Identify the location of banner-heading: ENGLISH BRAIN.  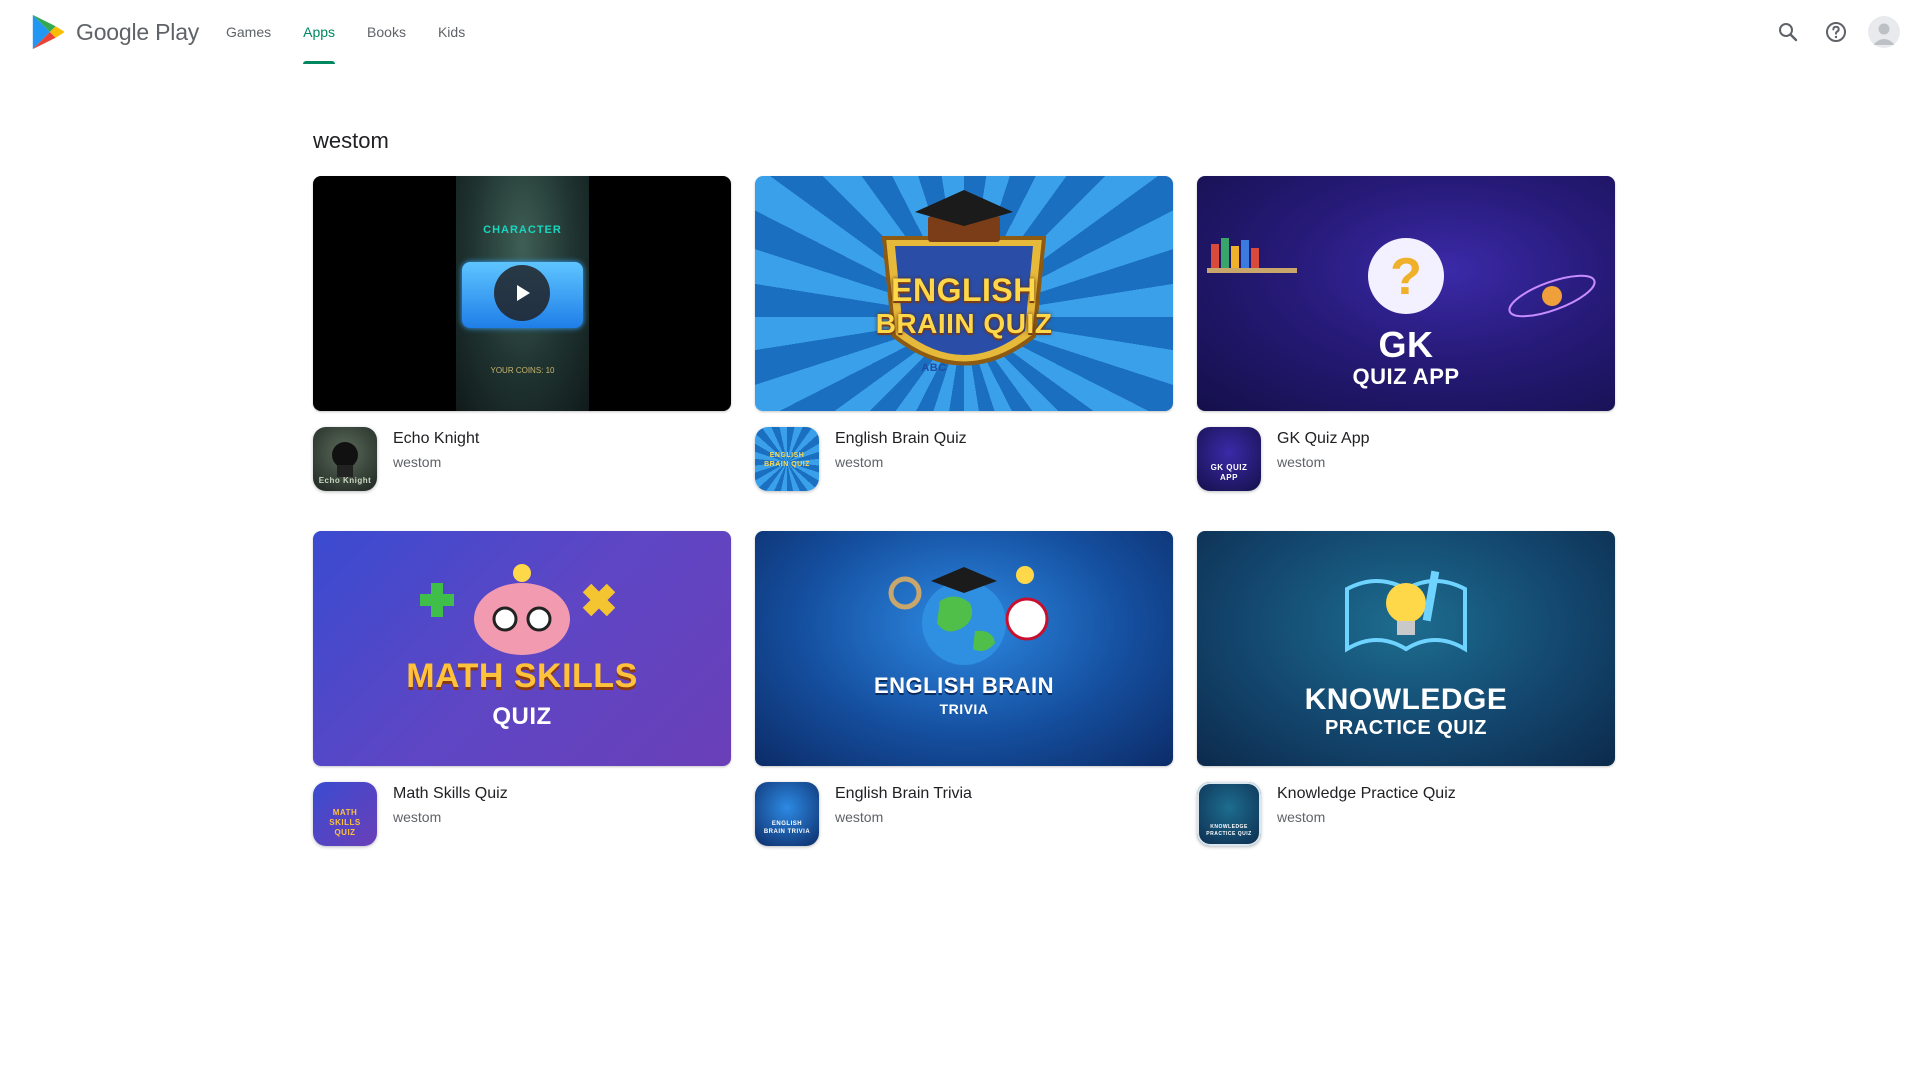
(964, 685).